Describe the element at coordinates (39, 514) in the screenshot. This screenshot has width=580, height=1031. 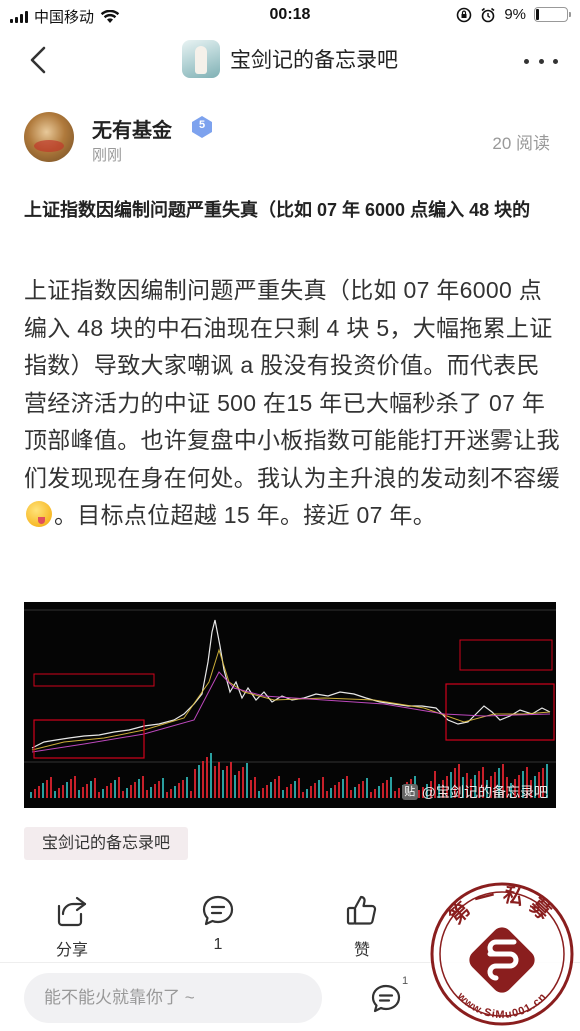
I see `yum-face-emoji-icon` at that location.